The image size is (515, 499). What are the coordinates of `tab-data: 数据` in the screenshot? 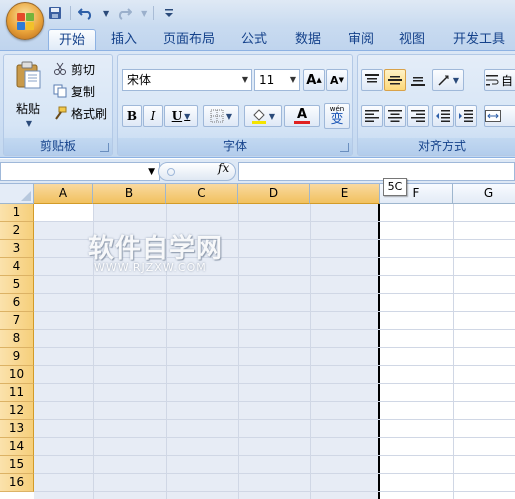 It's located at (308, 40).